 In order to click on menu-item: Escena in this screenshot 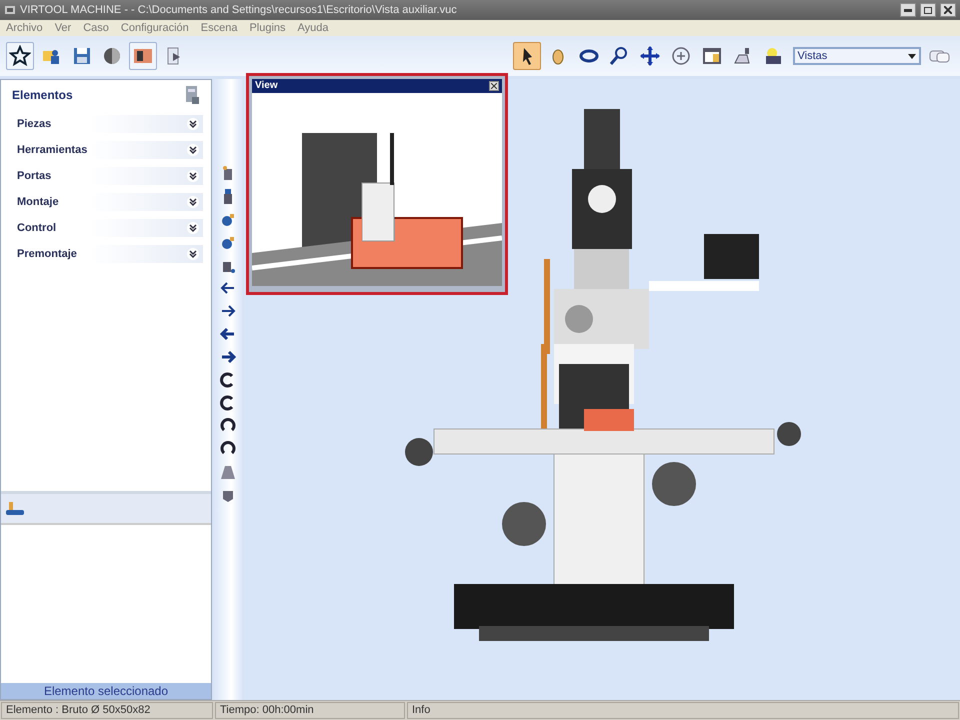, I will do `click(219, 28)`.